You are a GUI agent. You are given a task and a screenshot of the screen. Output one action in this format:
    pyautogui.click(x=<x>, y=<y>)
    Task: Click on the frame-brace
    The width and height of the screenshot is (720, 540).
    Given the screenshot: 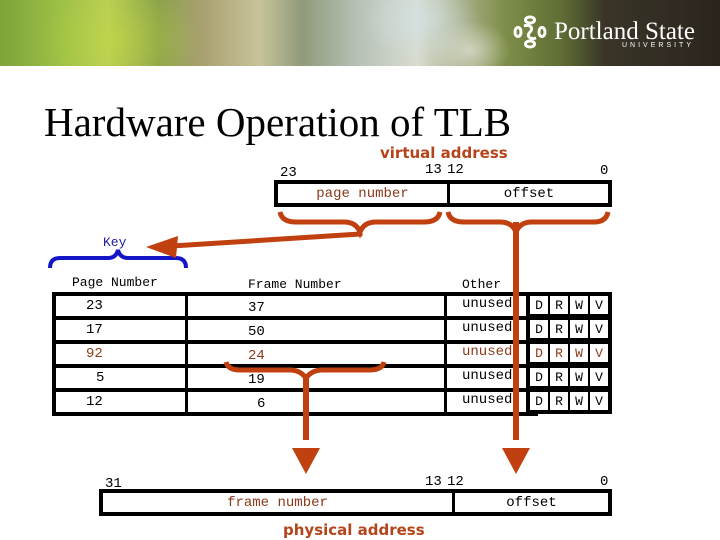 What is the action you would take?
    pyautogui.click(x=305, y=372)
    